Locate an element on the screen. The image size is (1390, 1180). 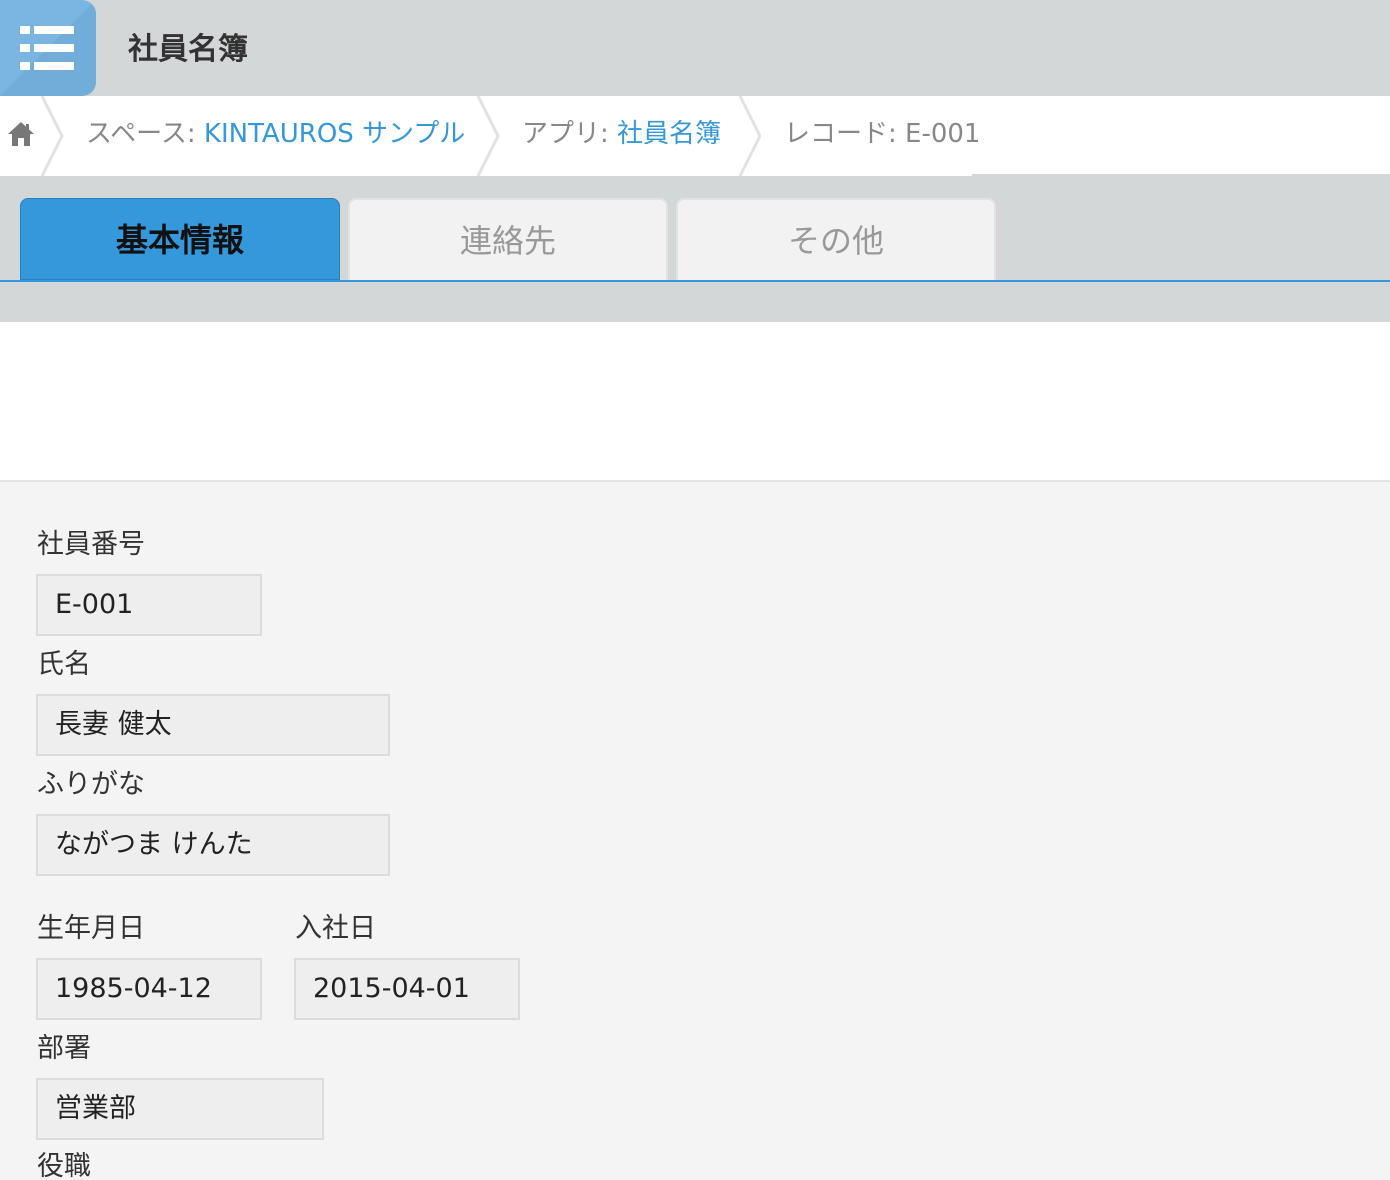
tab-other: その他 is located at coordinates (836, 239).